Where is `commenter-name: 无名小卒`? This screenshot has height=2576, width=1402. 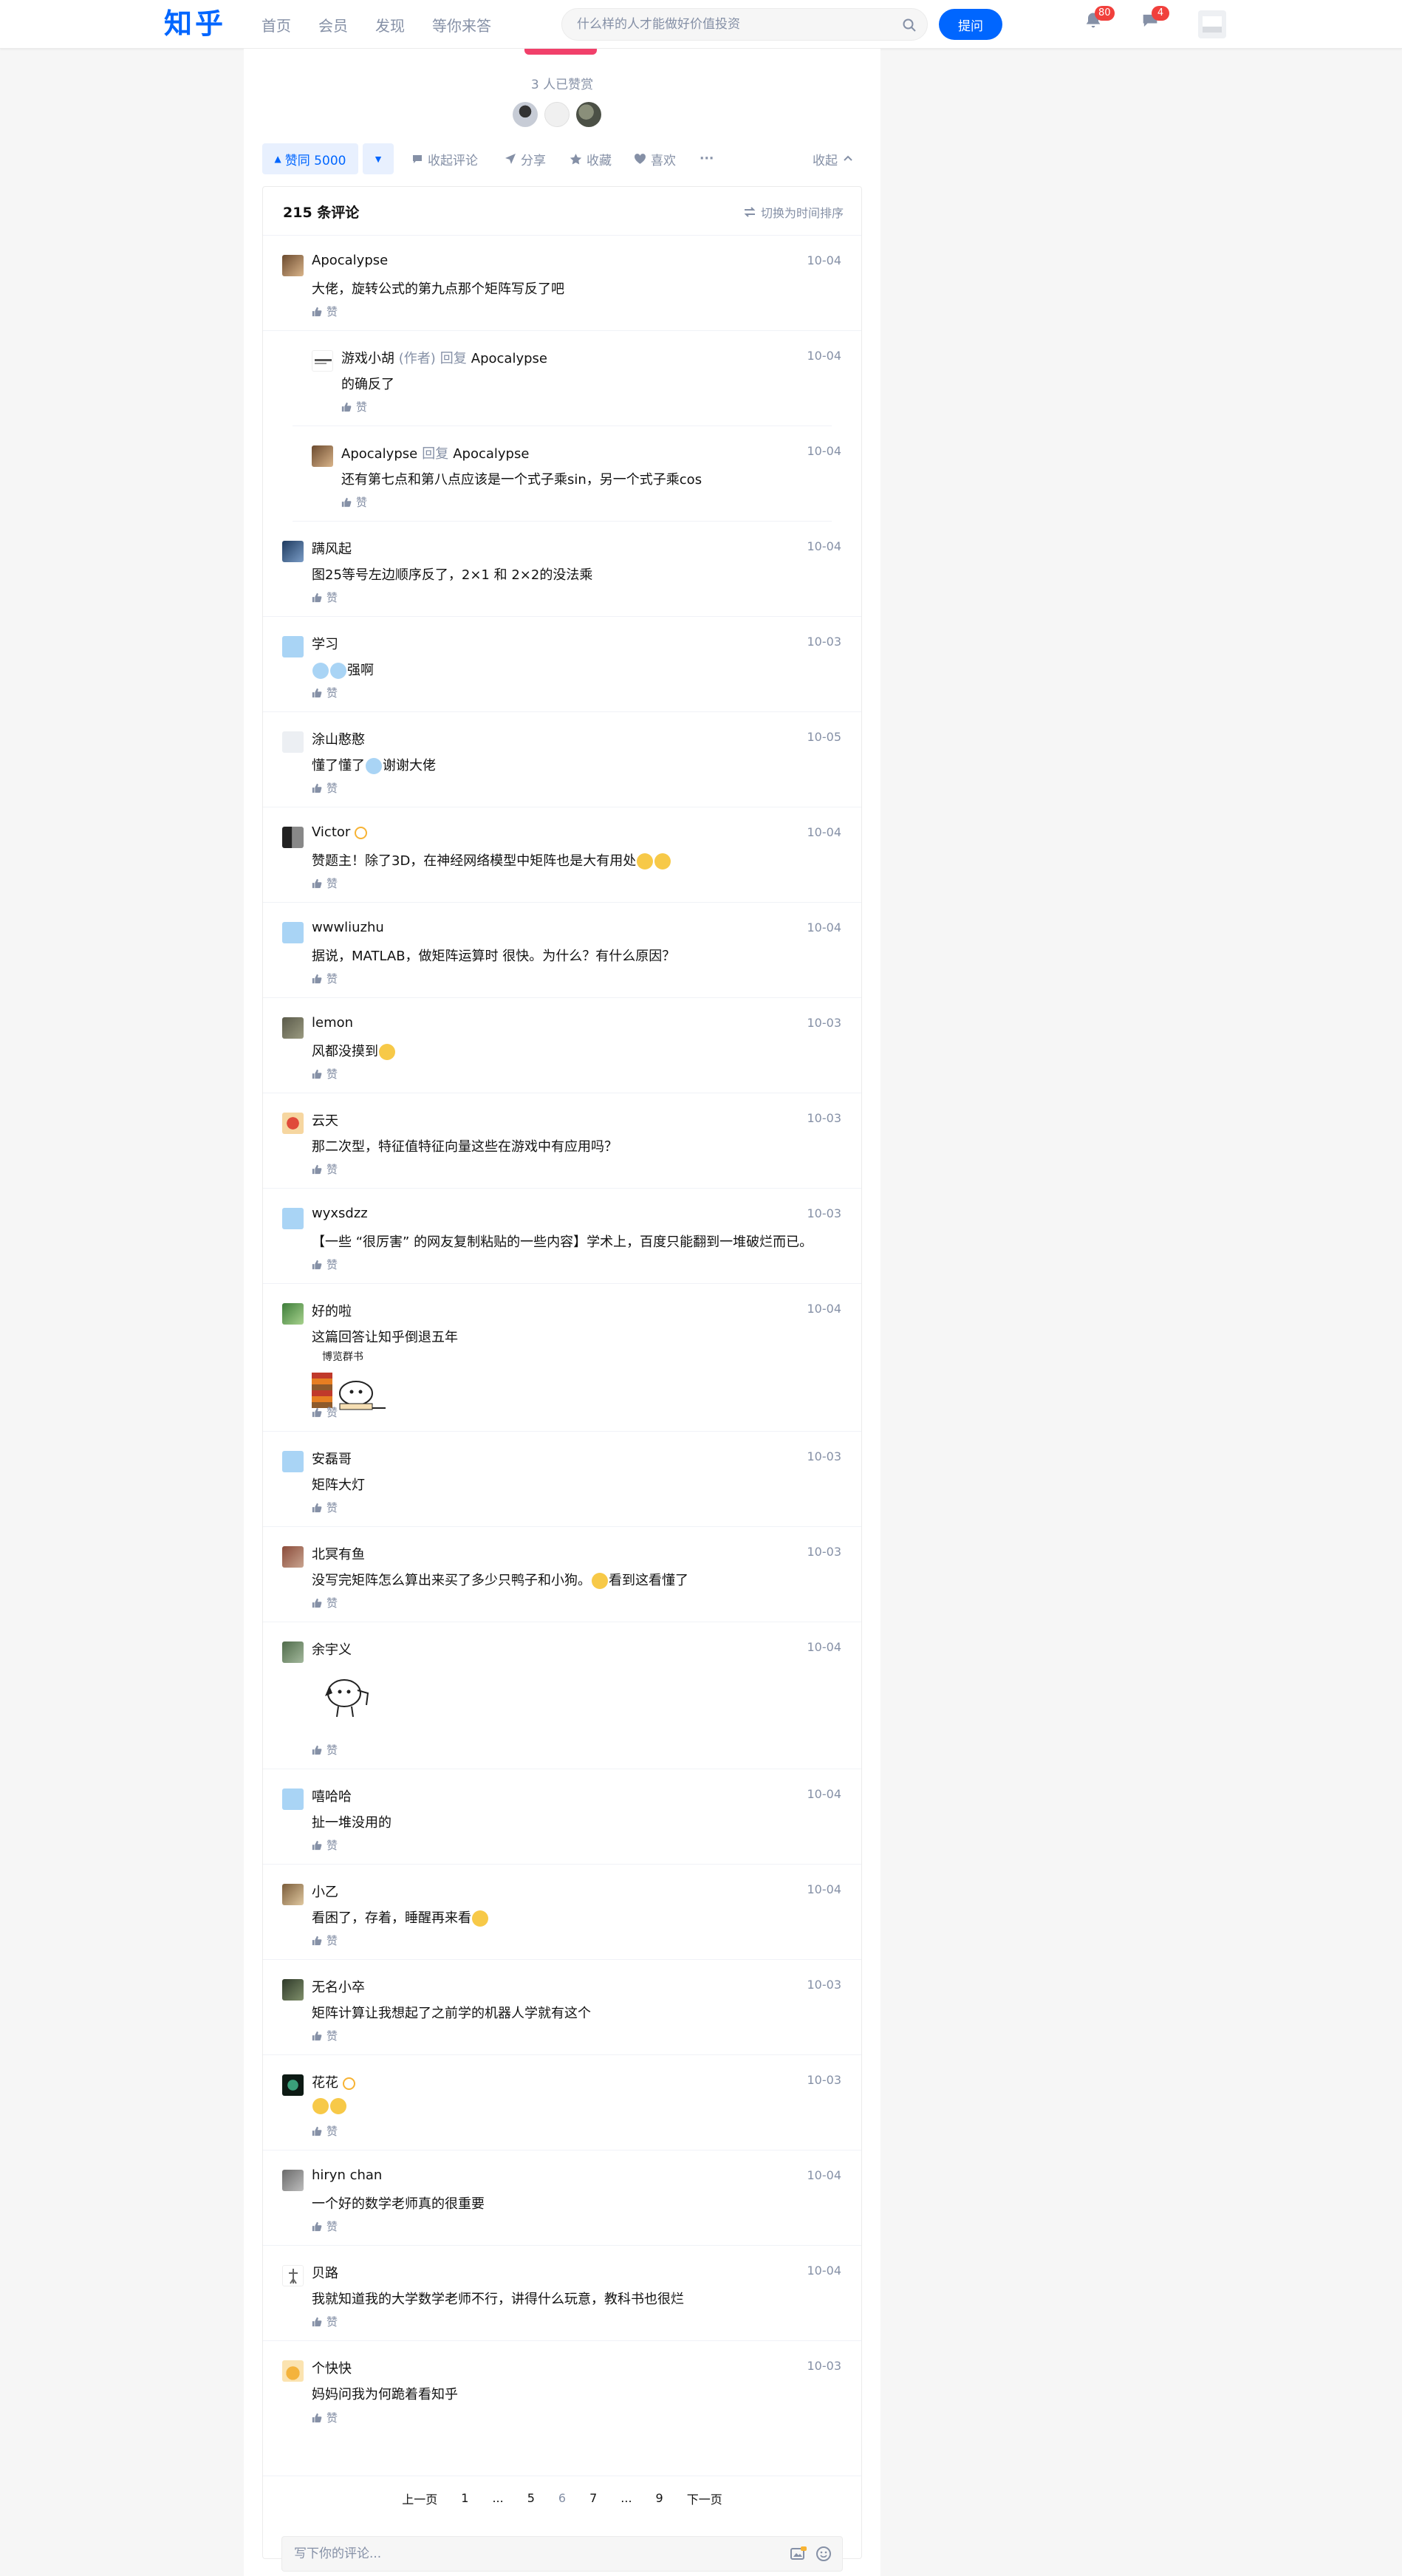
commenter-name: 无名小卒 is located at coordinates (338, 1986).